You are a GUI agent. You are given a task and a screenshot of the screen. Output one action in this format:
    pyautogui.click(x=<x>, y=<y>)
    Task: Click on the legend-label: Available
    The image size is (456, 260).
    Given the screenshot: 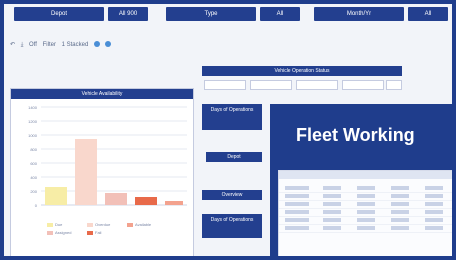 What is the action you would take?
    pyautogui.click(x=143, y=224)
    